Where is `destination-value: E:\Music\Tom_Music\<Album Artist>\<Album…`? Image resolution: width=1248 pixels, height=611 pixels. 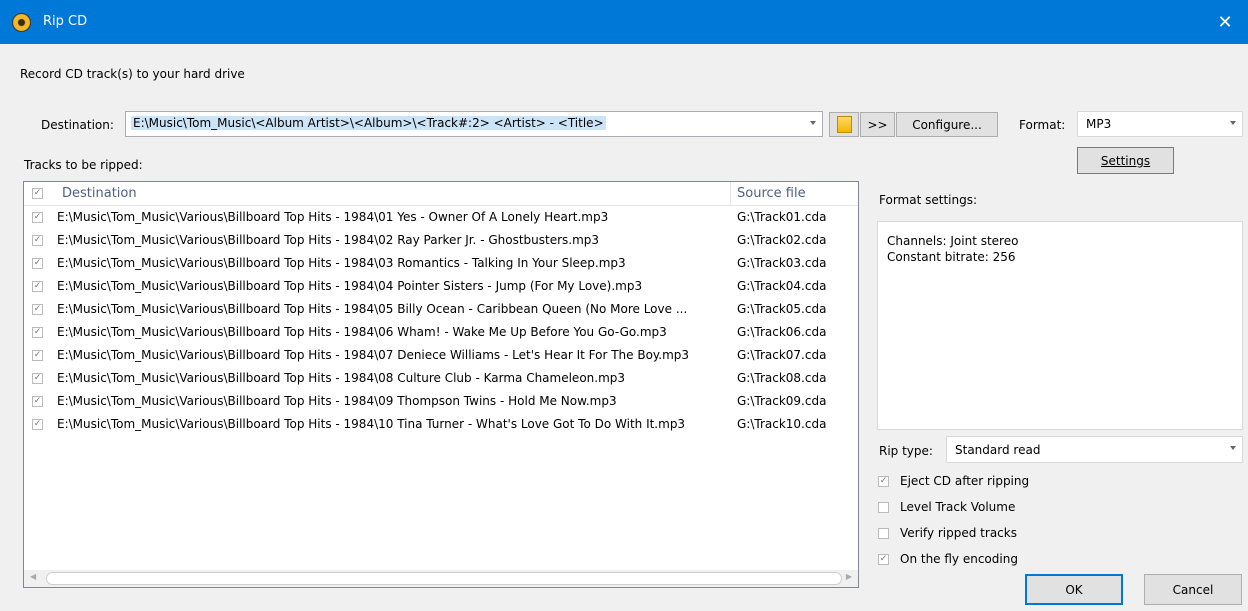 destination-value: E:\Music\Tom_Music\<Album Artist>\<Album… is located at coordinates (368, 123).